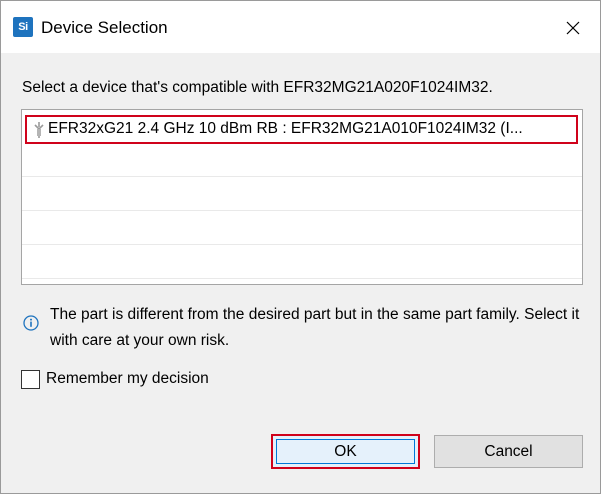 The height and width of the screenshot is (494, 601). I want to click on ok-button: OK, so click(345, 451).